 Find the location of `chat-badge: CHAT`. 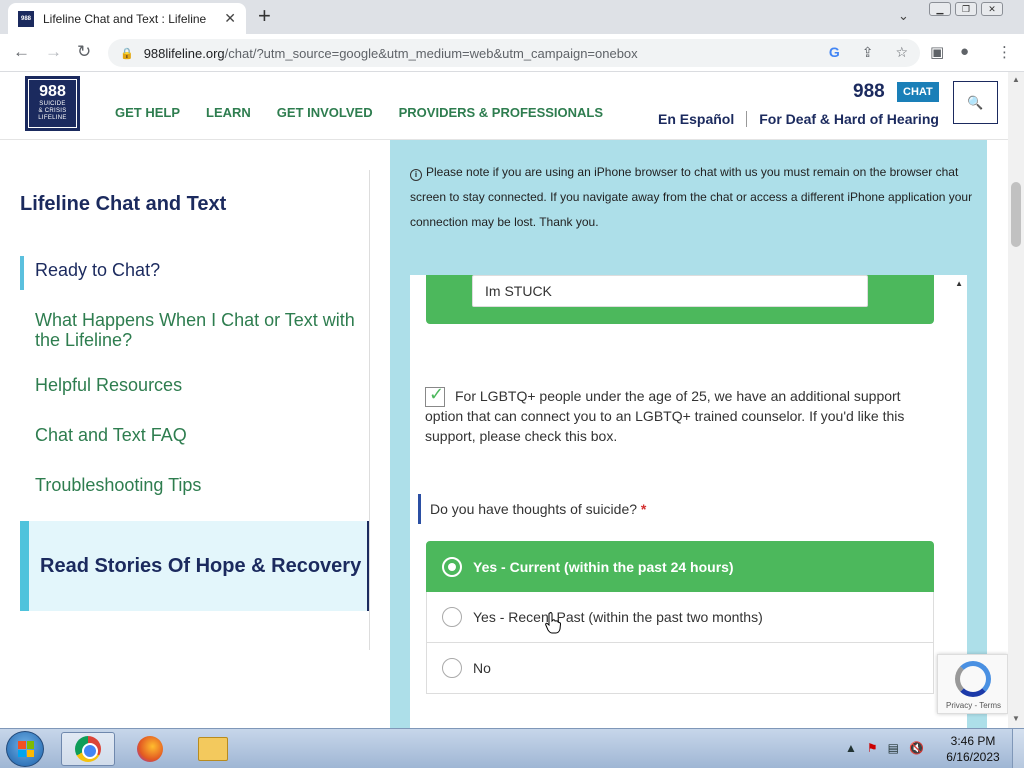

chat-badge: CHAT is located at coordinates (918, 92).